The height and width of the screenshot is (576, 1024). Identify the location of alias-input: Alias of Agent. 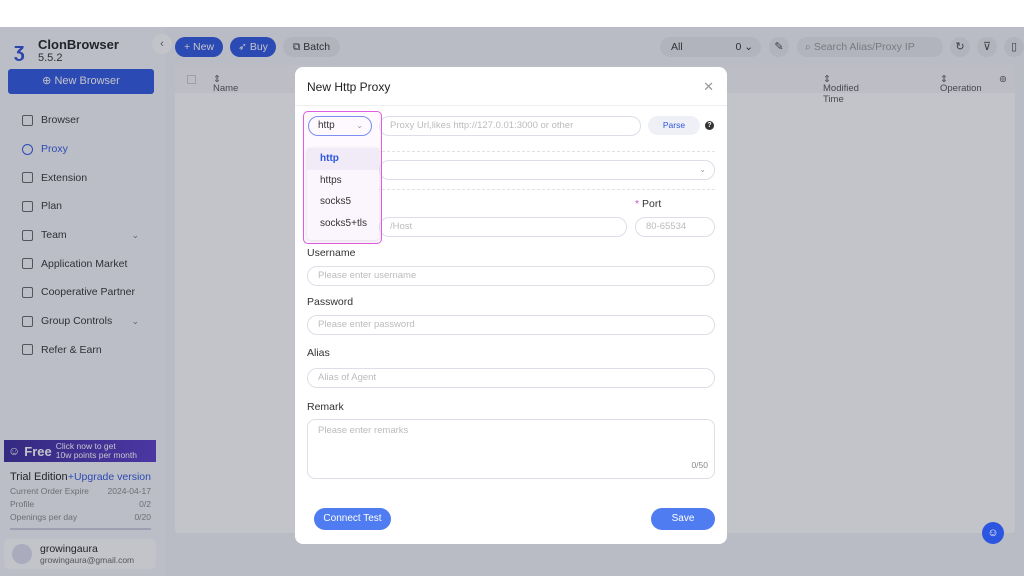
(511, 378).